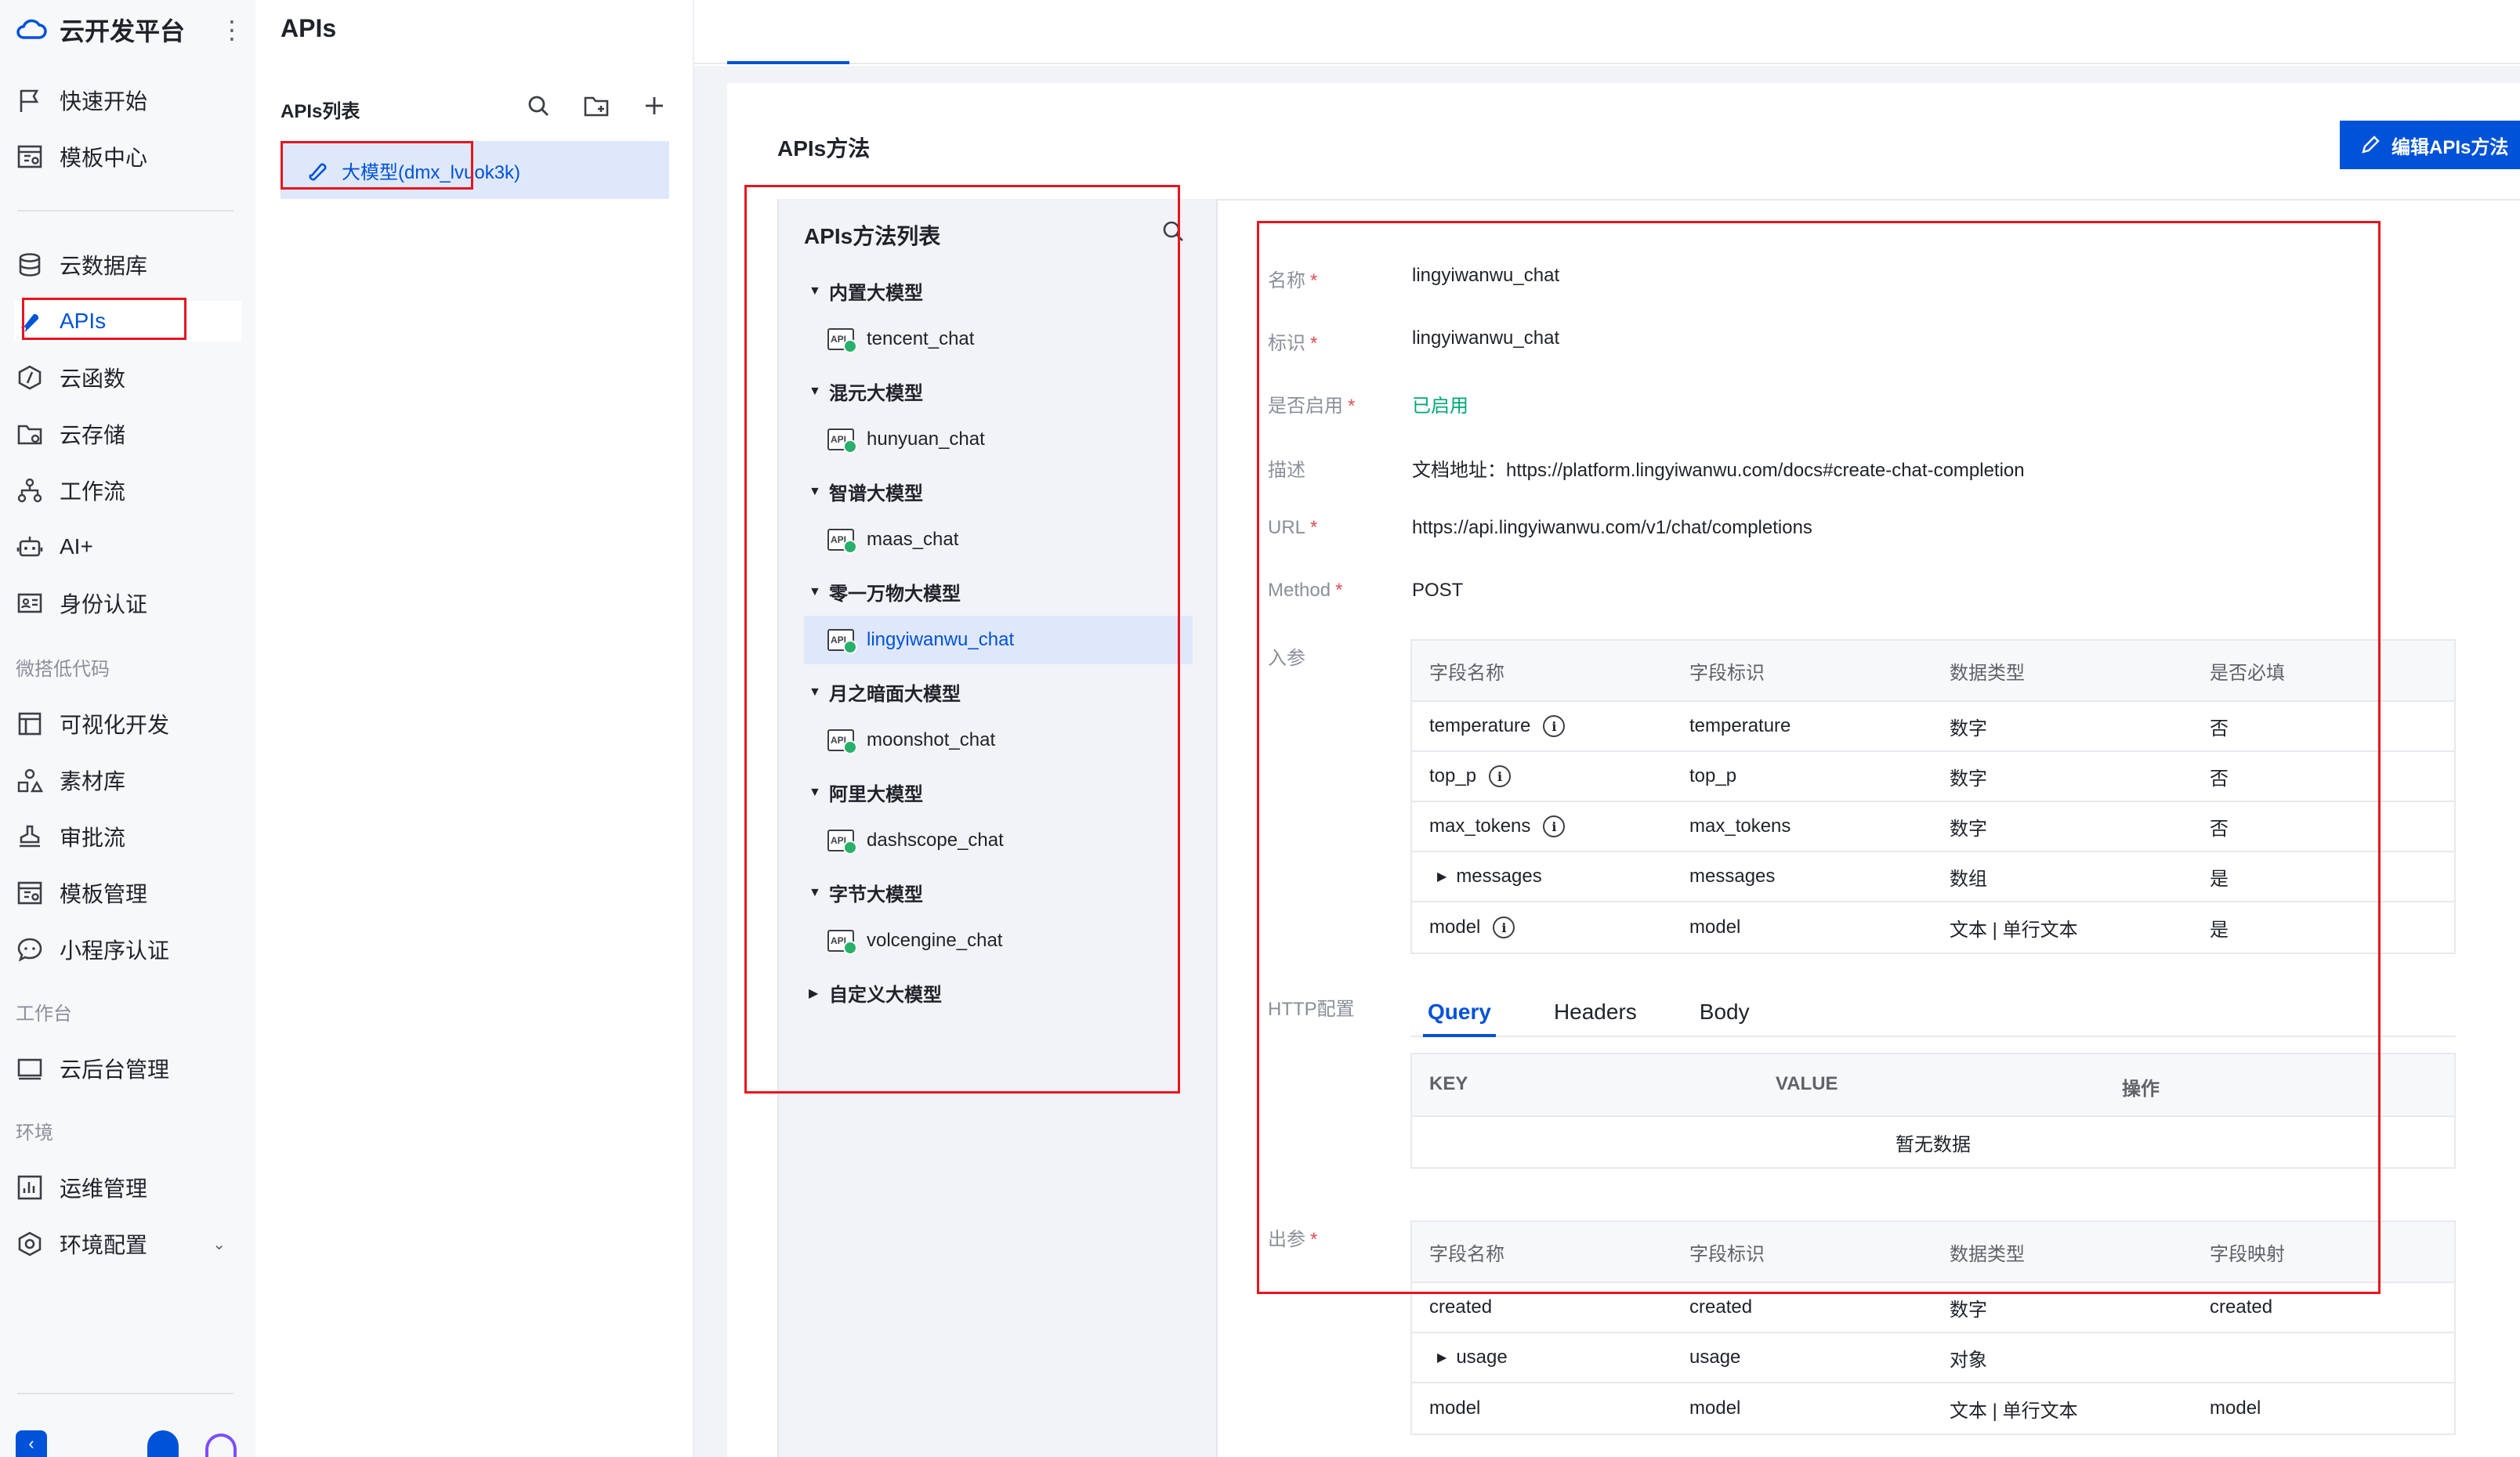 Image resolution: width=2520 pixels, height=1457 pixels. I want to click on field-label-url: URL *, so click(1293, 527).